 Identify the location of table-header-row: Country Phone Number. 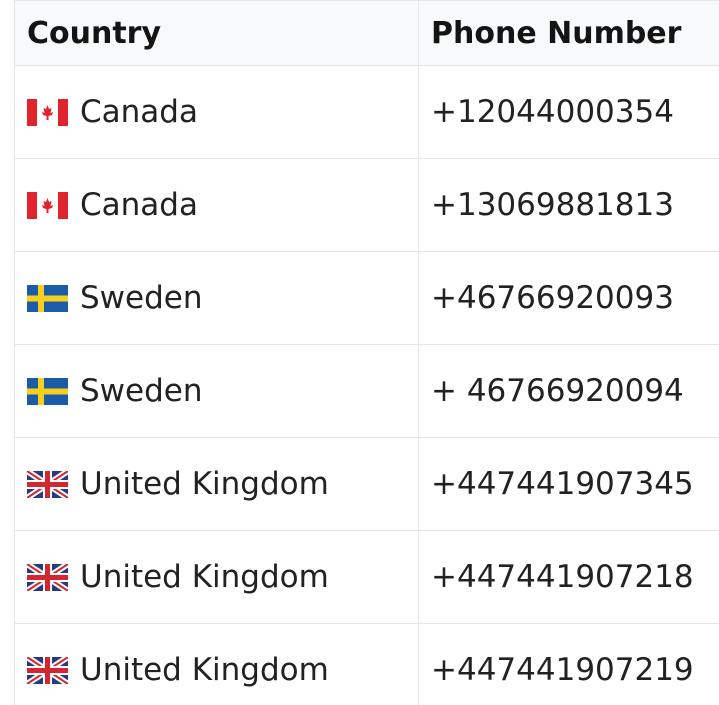
(366, 33).